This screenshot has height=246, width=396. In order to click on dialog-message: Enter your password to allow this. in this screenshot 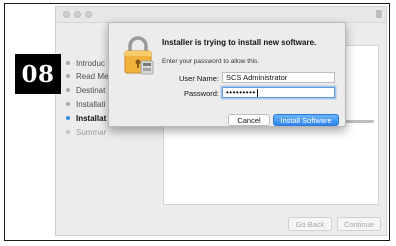, I will do `click(211, 61)`.